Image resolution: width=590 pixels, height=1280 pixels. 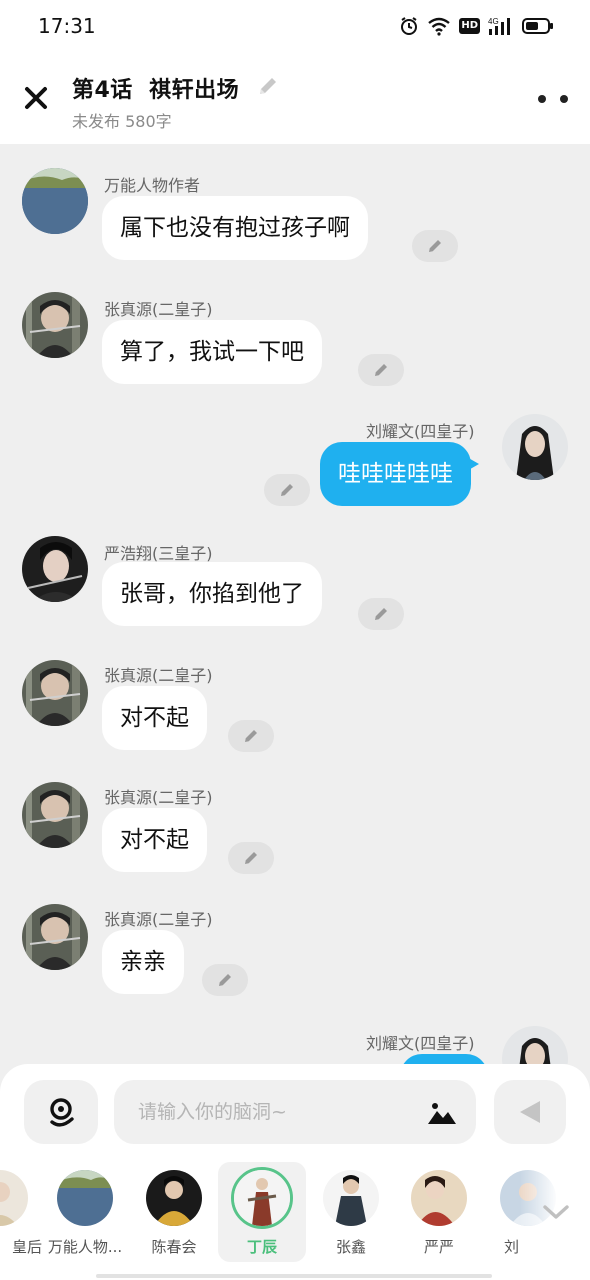 I want to click on status-icons: HD 4G, so click(x=476, y=26).